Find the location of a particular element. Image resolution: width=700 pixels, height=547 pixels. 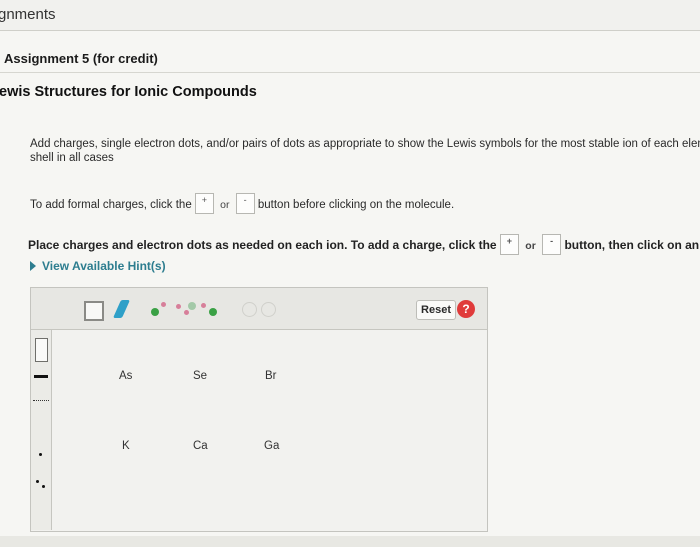

assignment-title: Assignment 5 (for credit) is located at coordinates (81, 58).